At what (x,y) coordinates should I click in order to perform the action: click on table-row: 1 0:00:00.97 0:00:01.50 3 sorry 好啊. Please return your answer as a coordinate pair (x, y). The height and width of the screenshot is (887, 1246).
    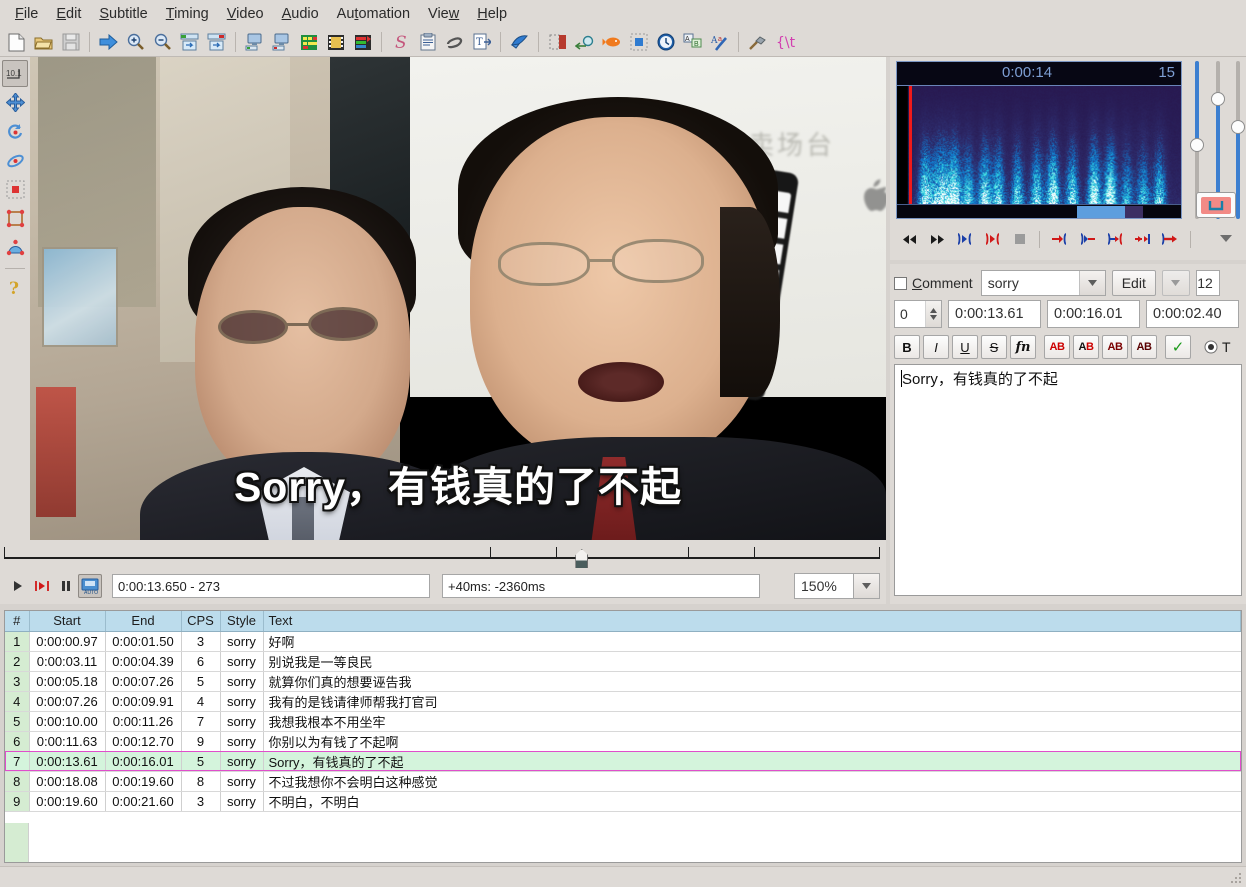
    Looking at the image, I should click on (623, 641).